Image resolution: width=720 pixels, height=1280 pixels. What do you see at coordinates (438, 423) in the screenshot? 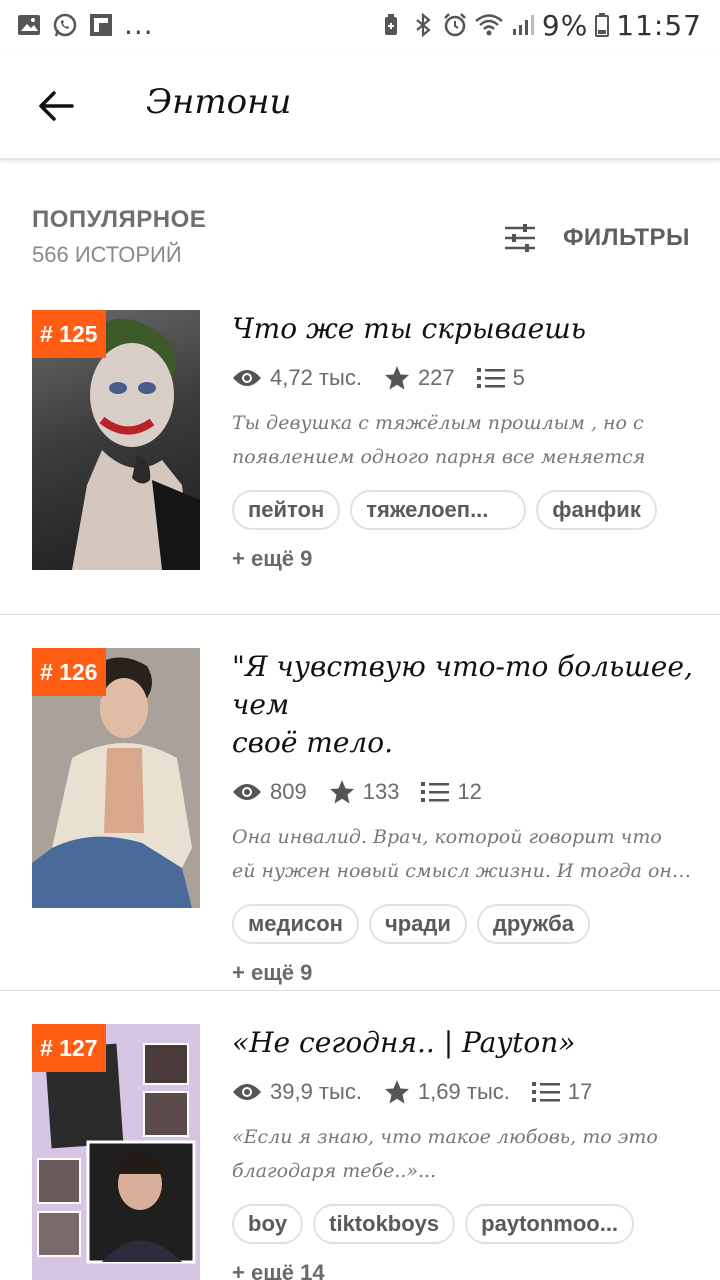
I see `story-description-line: Ты девушка с тяжёлым прошлым , но с` at bounding box center [438, 423].